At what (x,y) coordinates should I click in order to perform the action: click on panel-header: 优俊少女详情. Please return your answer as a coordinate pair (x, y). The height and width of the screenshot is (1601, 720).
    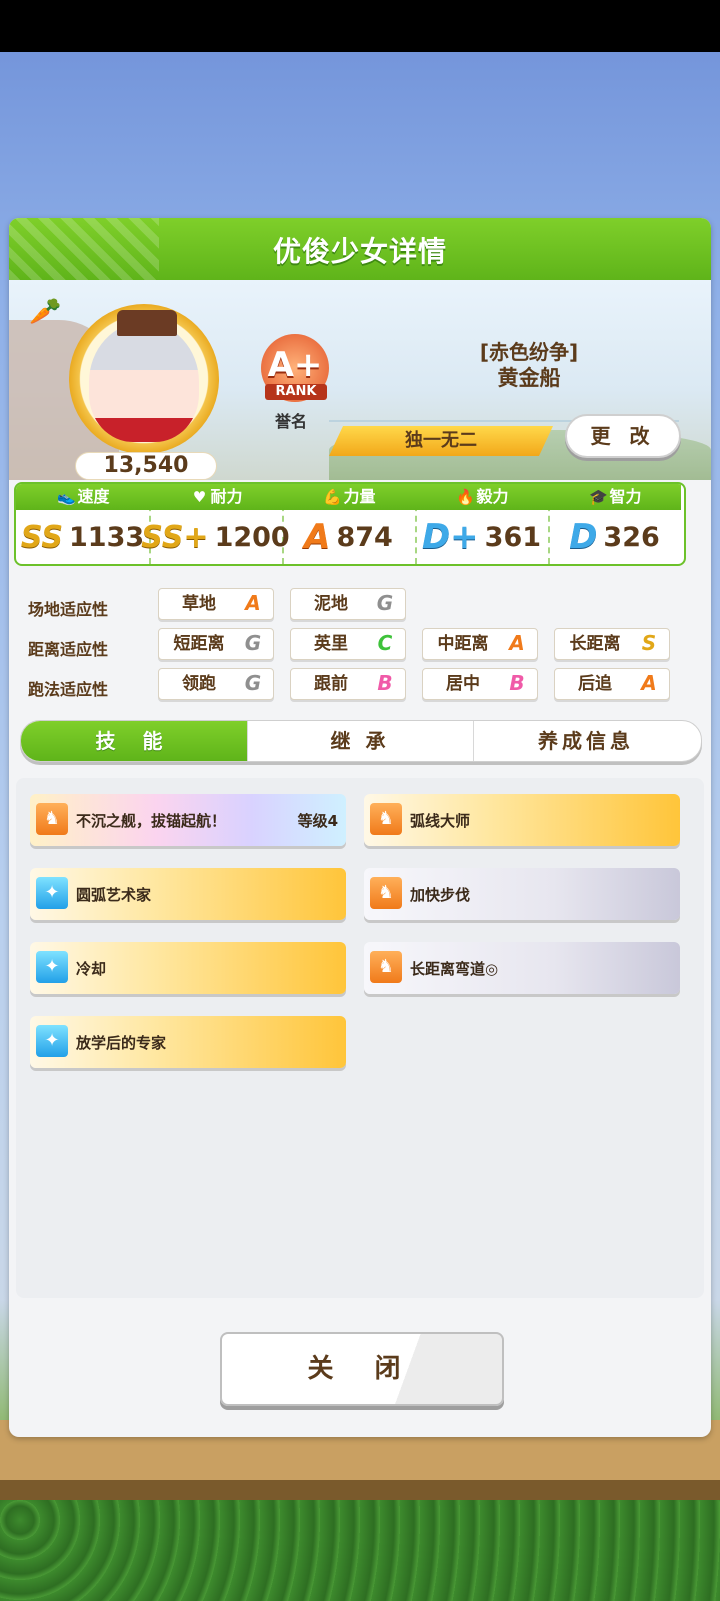
    Looking at the image, I should click on (360, 249).